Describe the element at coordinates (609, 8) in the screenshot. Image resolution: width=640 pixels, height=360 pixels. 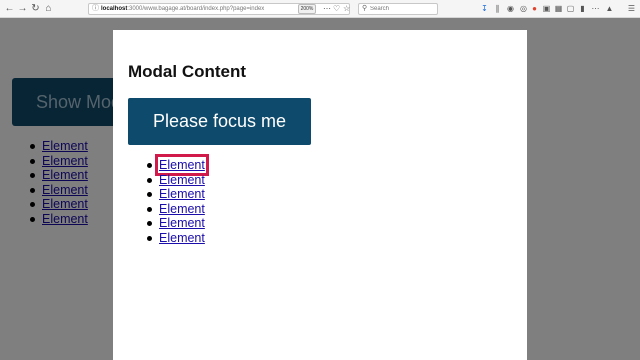
I see `tshirt-icon: ▲` at that location.